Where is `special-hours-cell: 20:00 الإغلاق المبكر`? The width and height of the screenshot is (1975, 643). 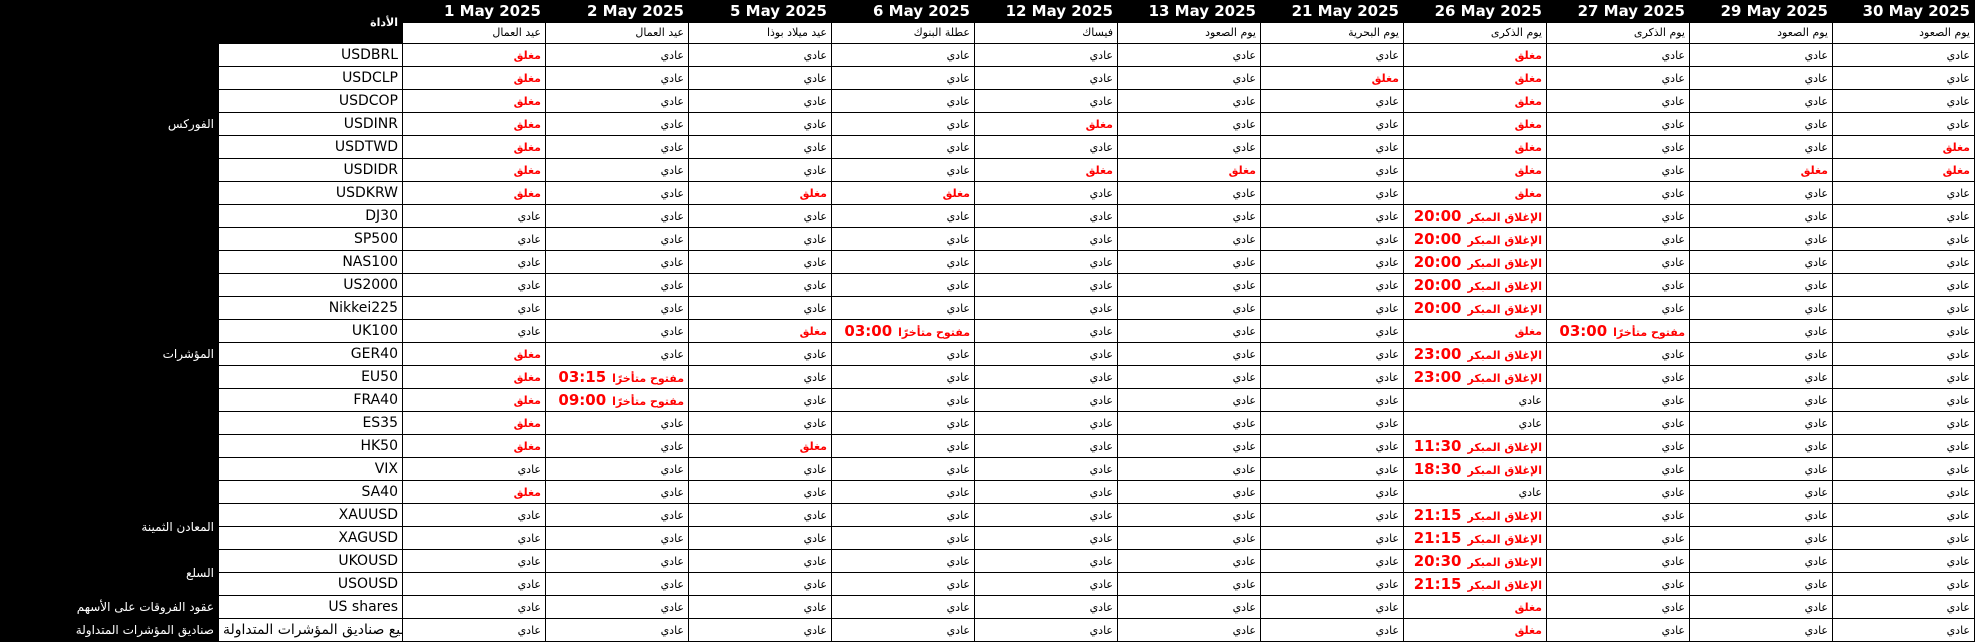 special-hours-cell: 20:00 الإغلاق المبكر is located at coordinates (1475, 285).